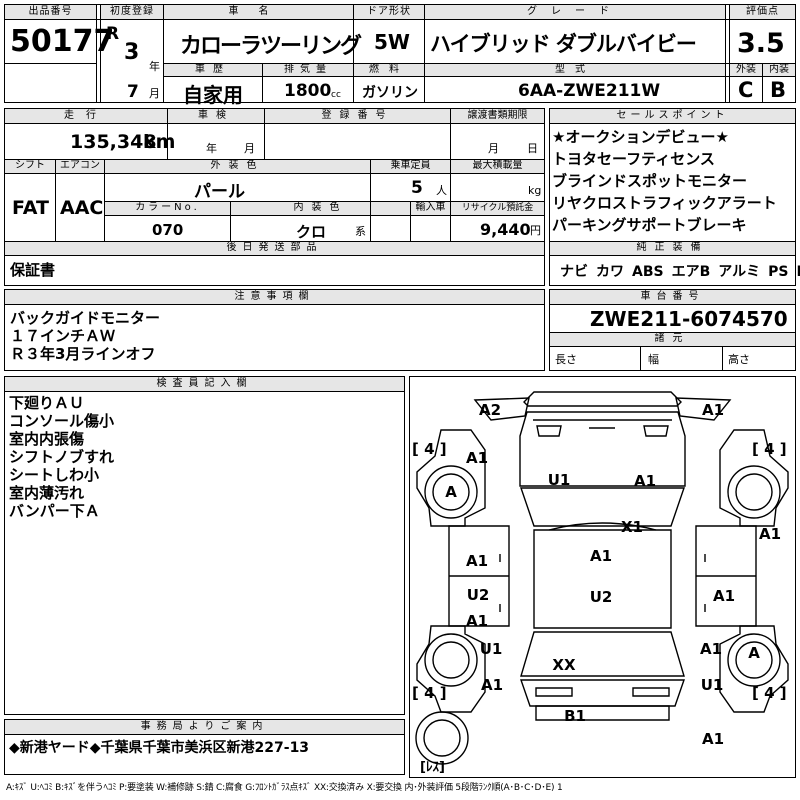  Describe the element at coordinates (216, 115) in the screenshot. I see `inspection-label: 車検` at that location.